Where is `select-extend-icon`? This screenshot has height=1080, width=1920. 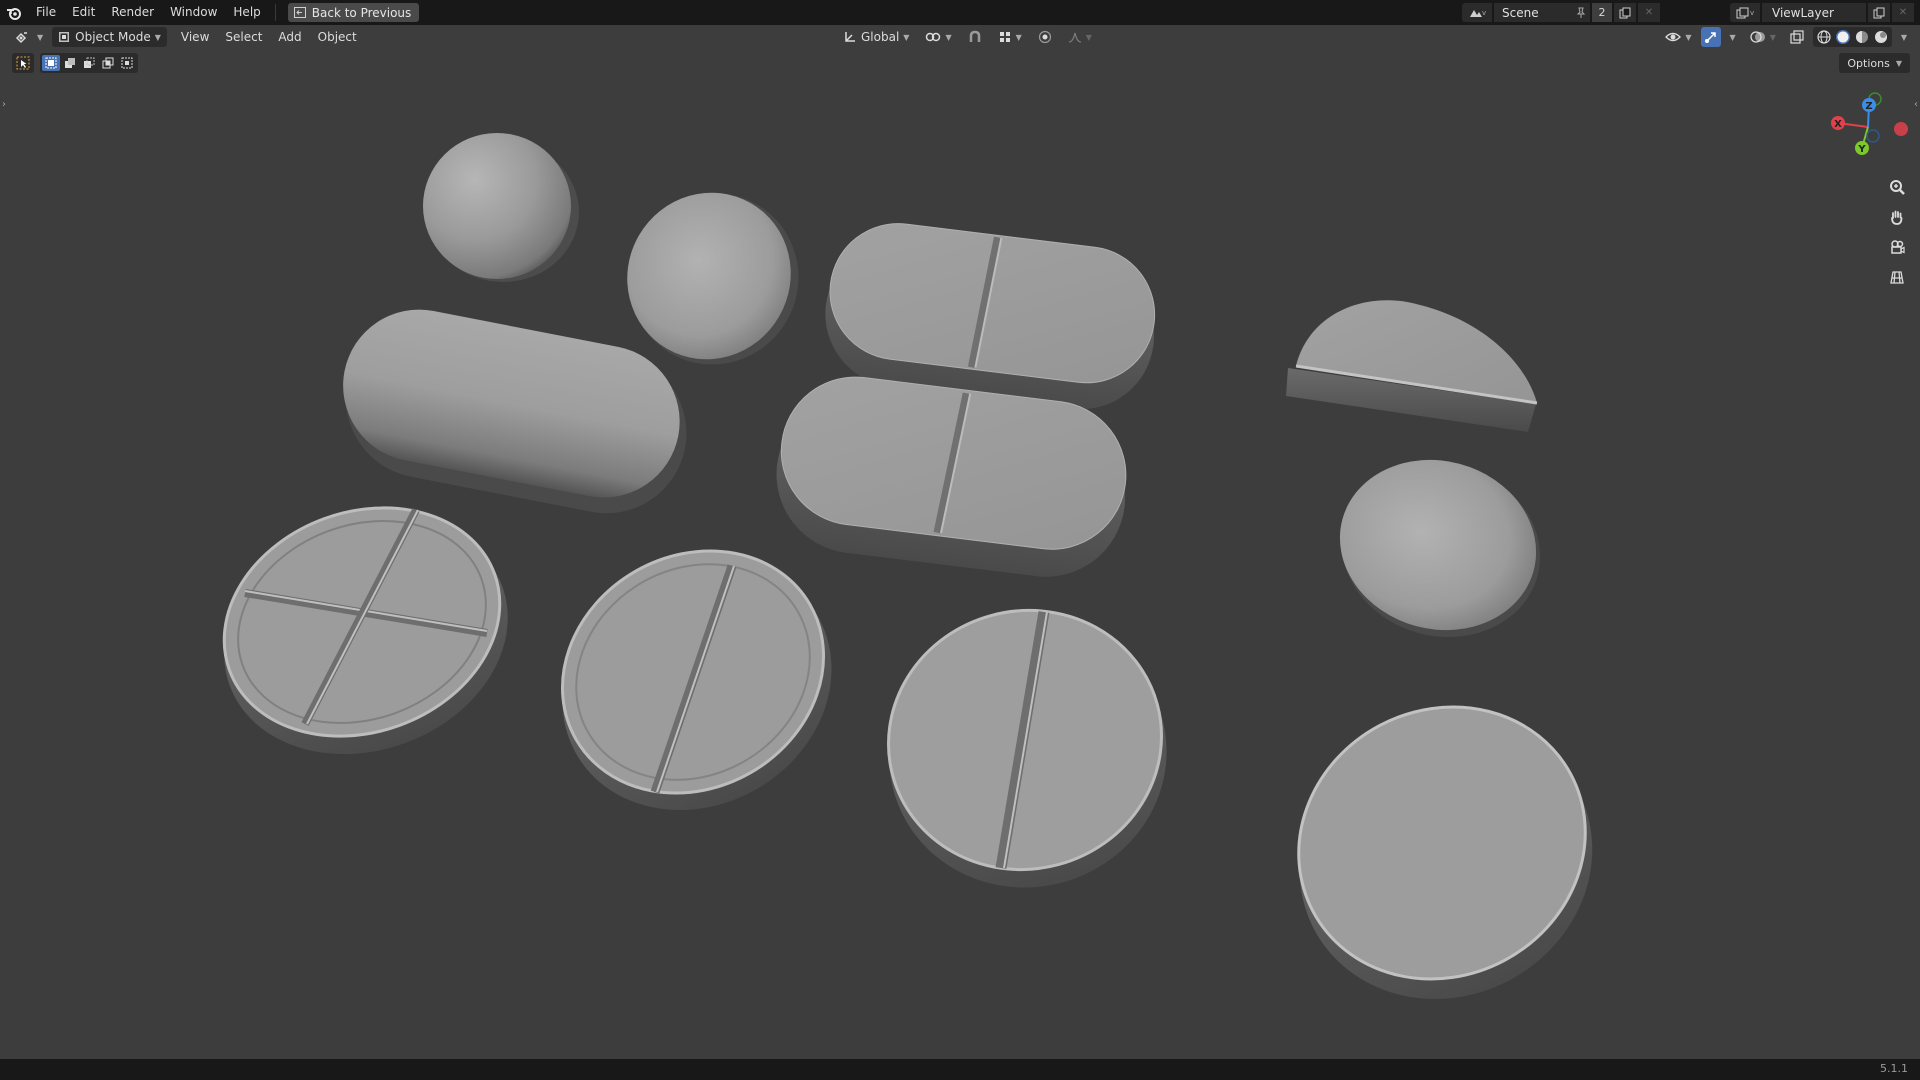 select-extend-icon is located at coordinates (70, 63).